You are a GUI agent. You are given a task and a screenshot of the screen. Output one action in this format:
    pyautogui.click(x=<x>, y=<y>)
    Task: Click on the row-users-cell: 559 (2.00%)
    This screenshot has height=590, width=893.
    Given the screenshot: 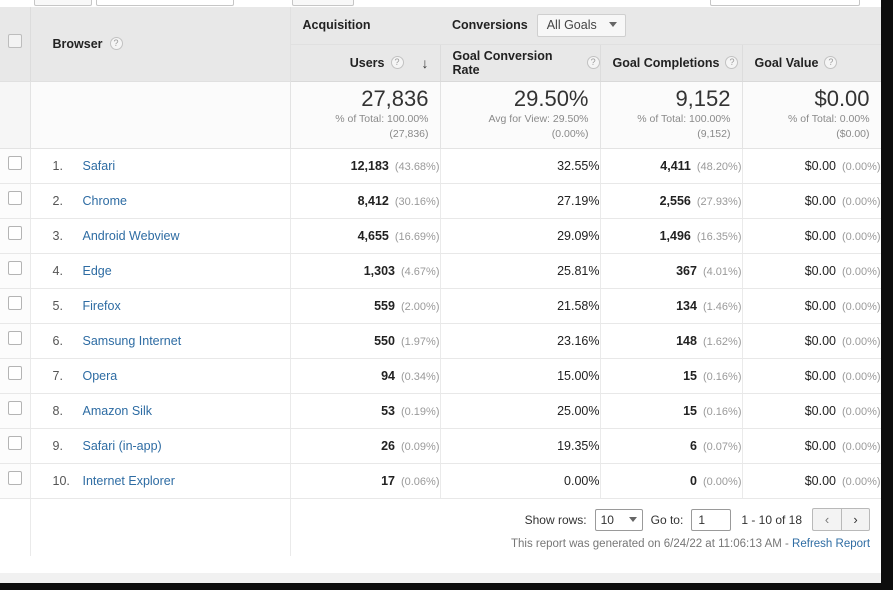 What is the action you would take?
    pyautogui.click(x=365, y=306)
    